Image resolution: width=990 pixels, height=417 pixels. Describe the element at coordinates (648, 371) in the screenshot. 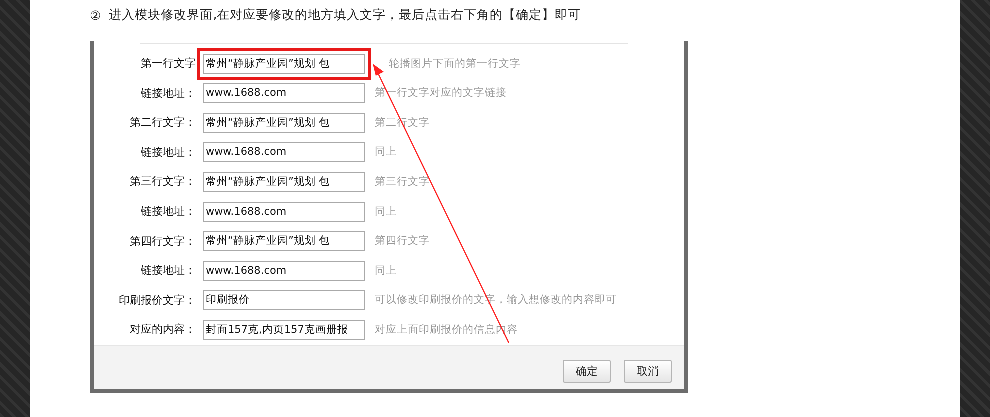

I see `cancel-button: 取消` at that location.